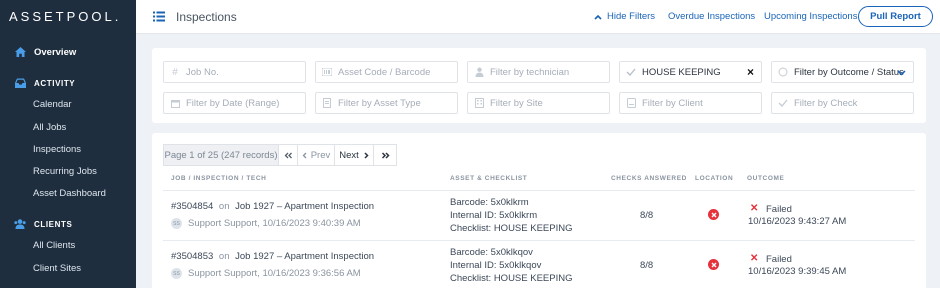 This screenshot has height=288, width=940. I want to click on chevron-right-icon, so click(366, 155).